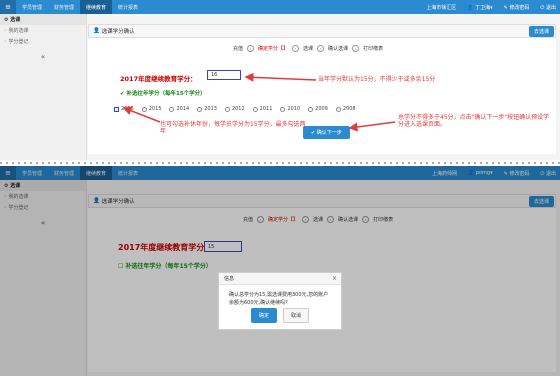 The height and width of the screenshot is (376, 560). What do you see at coordinates (519, 7) in the screenshot?
I see `change-password-label: 修改密码` at bounding box center [519, 7].